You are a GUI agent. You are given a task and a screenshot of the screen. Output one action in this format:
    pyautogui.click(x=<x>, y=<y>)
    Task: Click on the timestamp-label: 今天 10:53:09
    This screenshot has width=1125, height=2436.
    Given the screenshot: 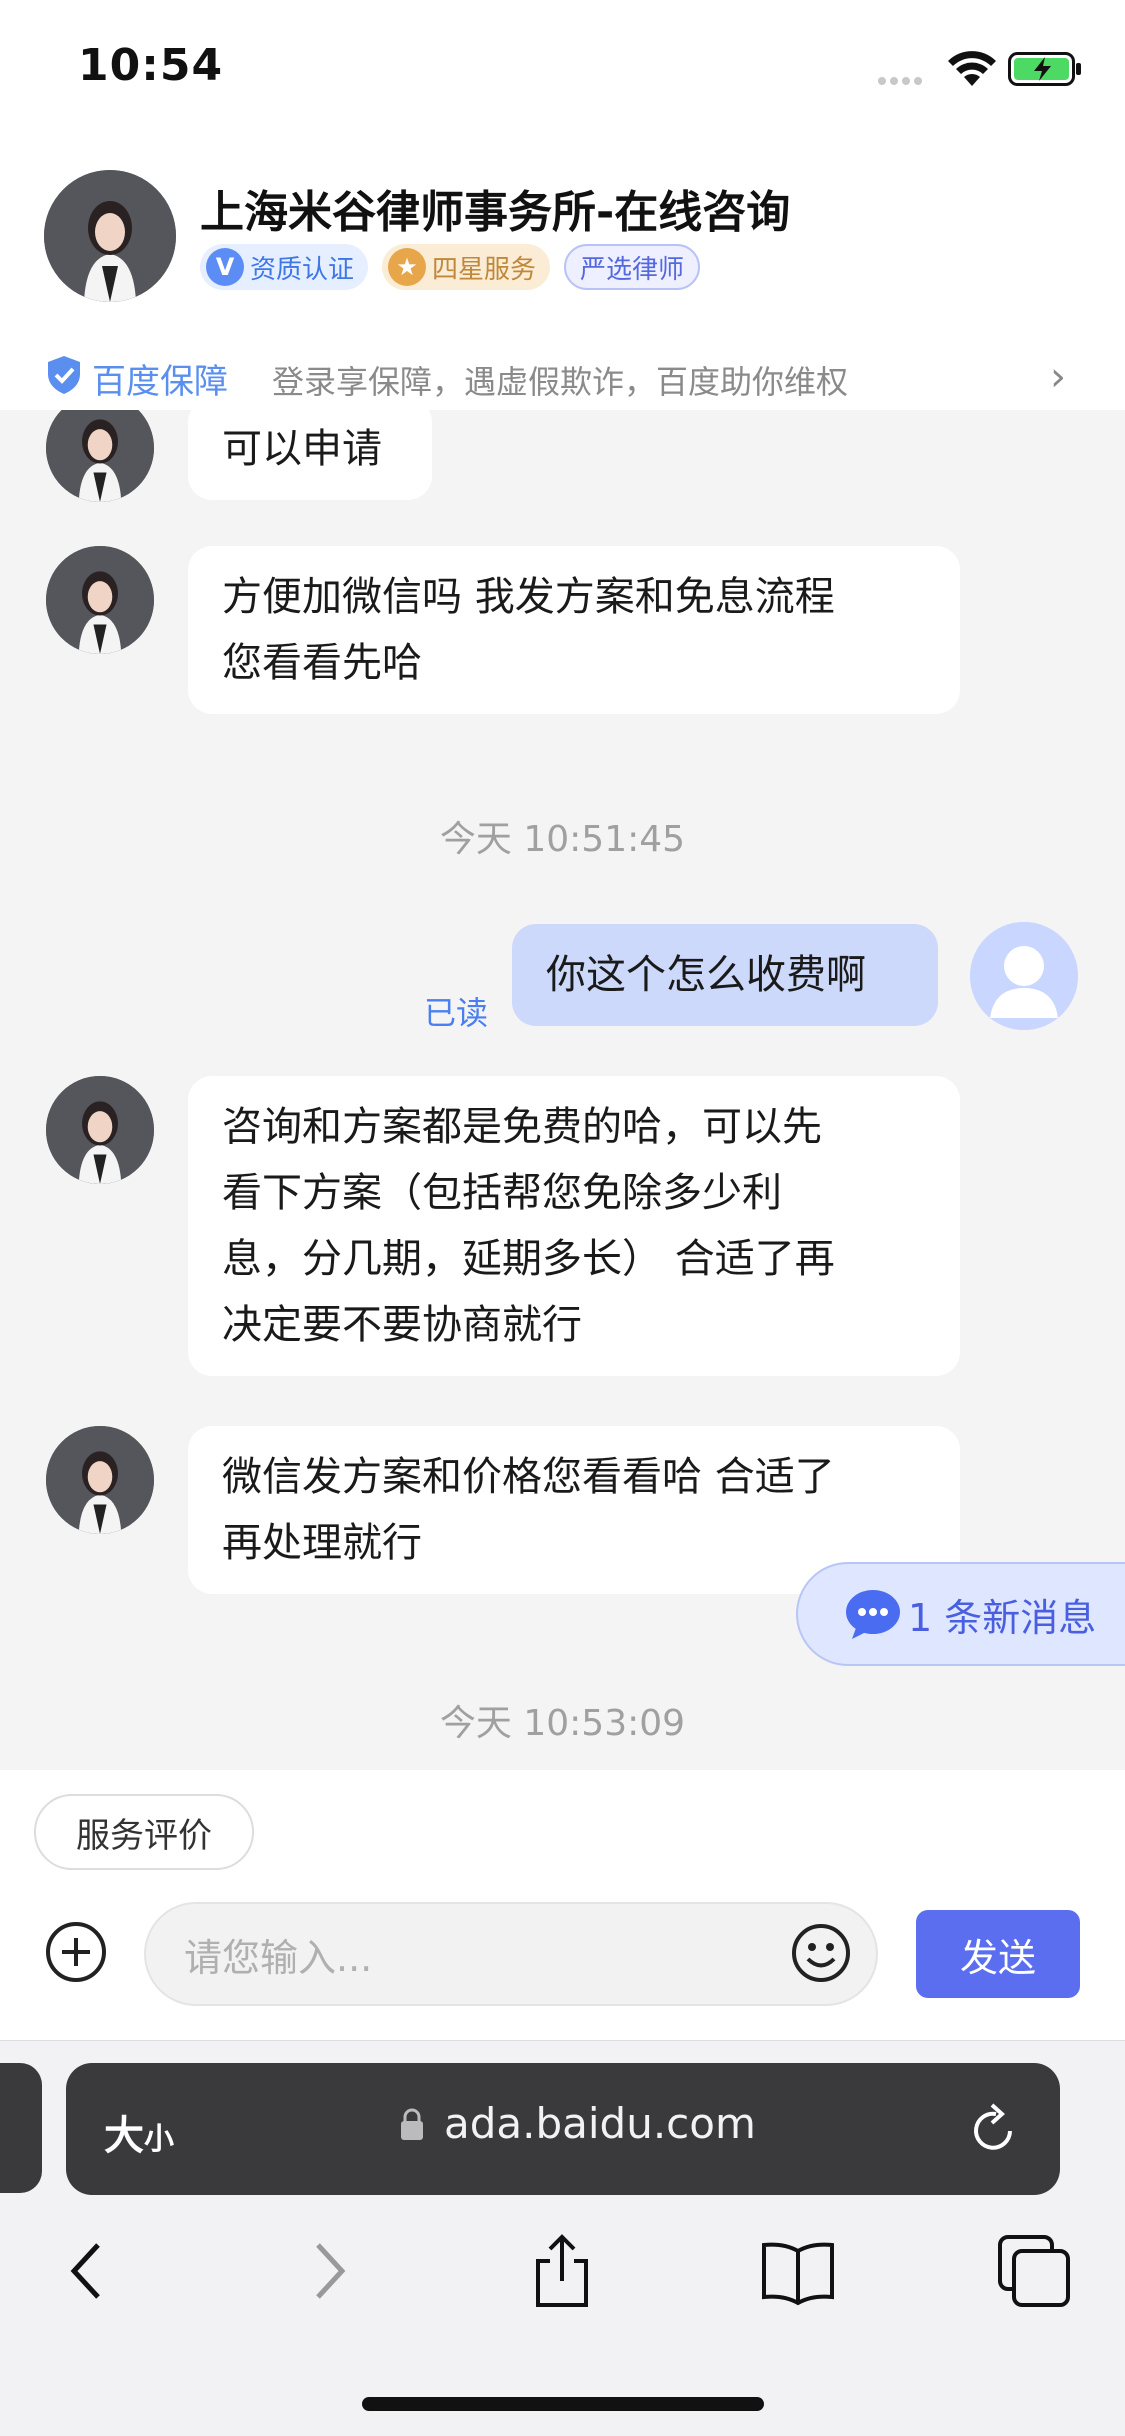 What is the action you would take?
    pyautogui.click(x=562, y=1723)
    